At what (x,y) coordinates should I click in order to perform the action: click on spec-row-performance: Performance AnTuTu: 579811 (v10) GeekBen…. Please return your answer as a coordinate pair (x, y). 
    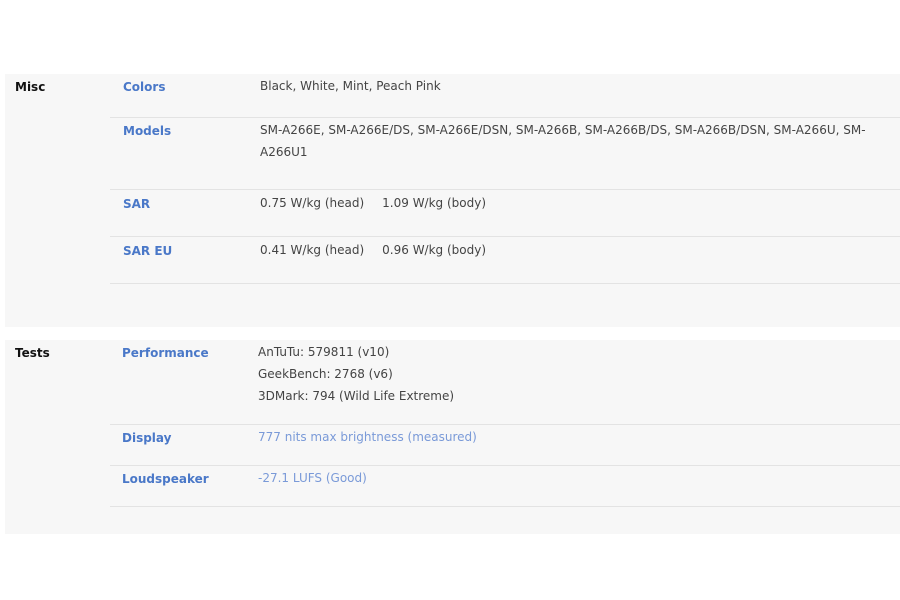
    Looking at the image, I should click on (505, 382).